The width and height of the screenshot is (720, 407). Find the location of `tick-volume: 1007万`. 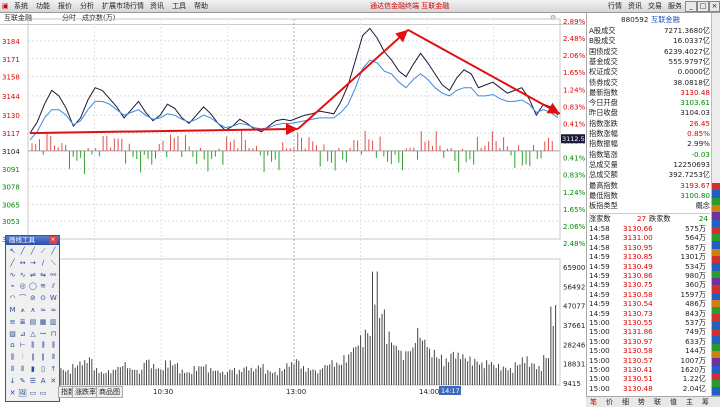

tick-volume: 1007万 is located at coordinates (693, 360).